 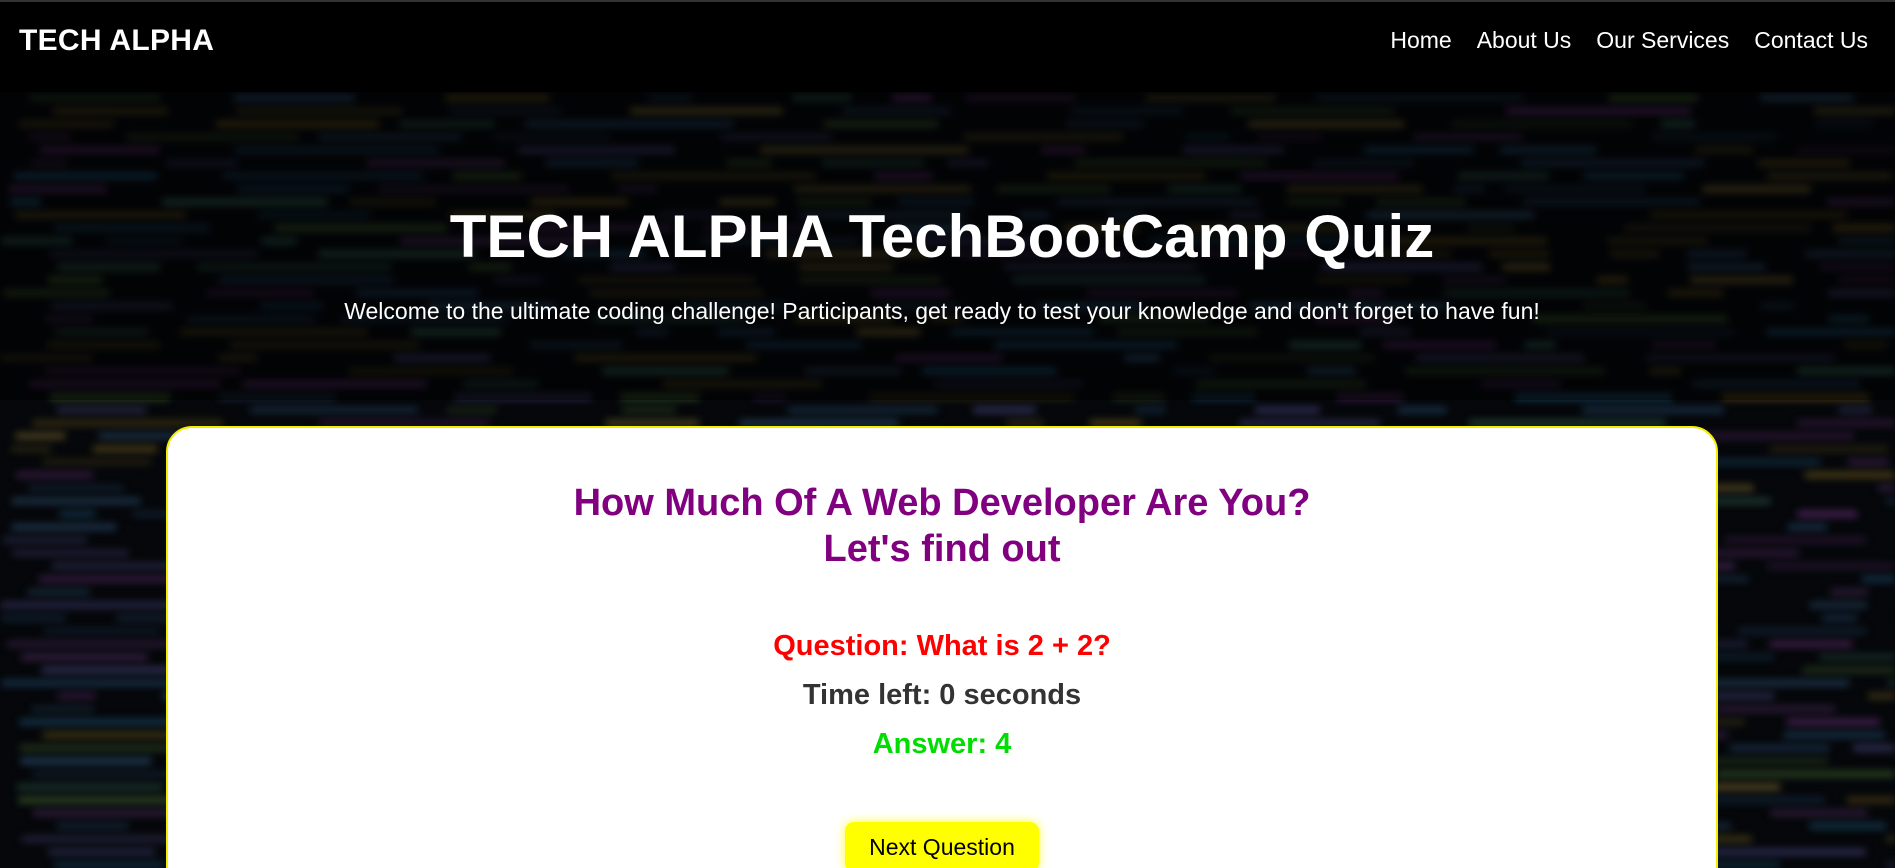 What do you see at coordinates (1524, 40) in the screenshot?
I see `nav-link-about-us: About Us` at bounding box center [1524, 40].